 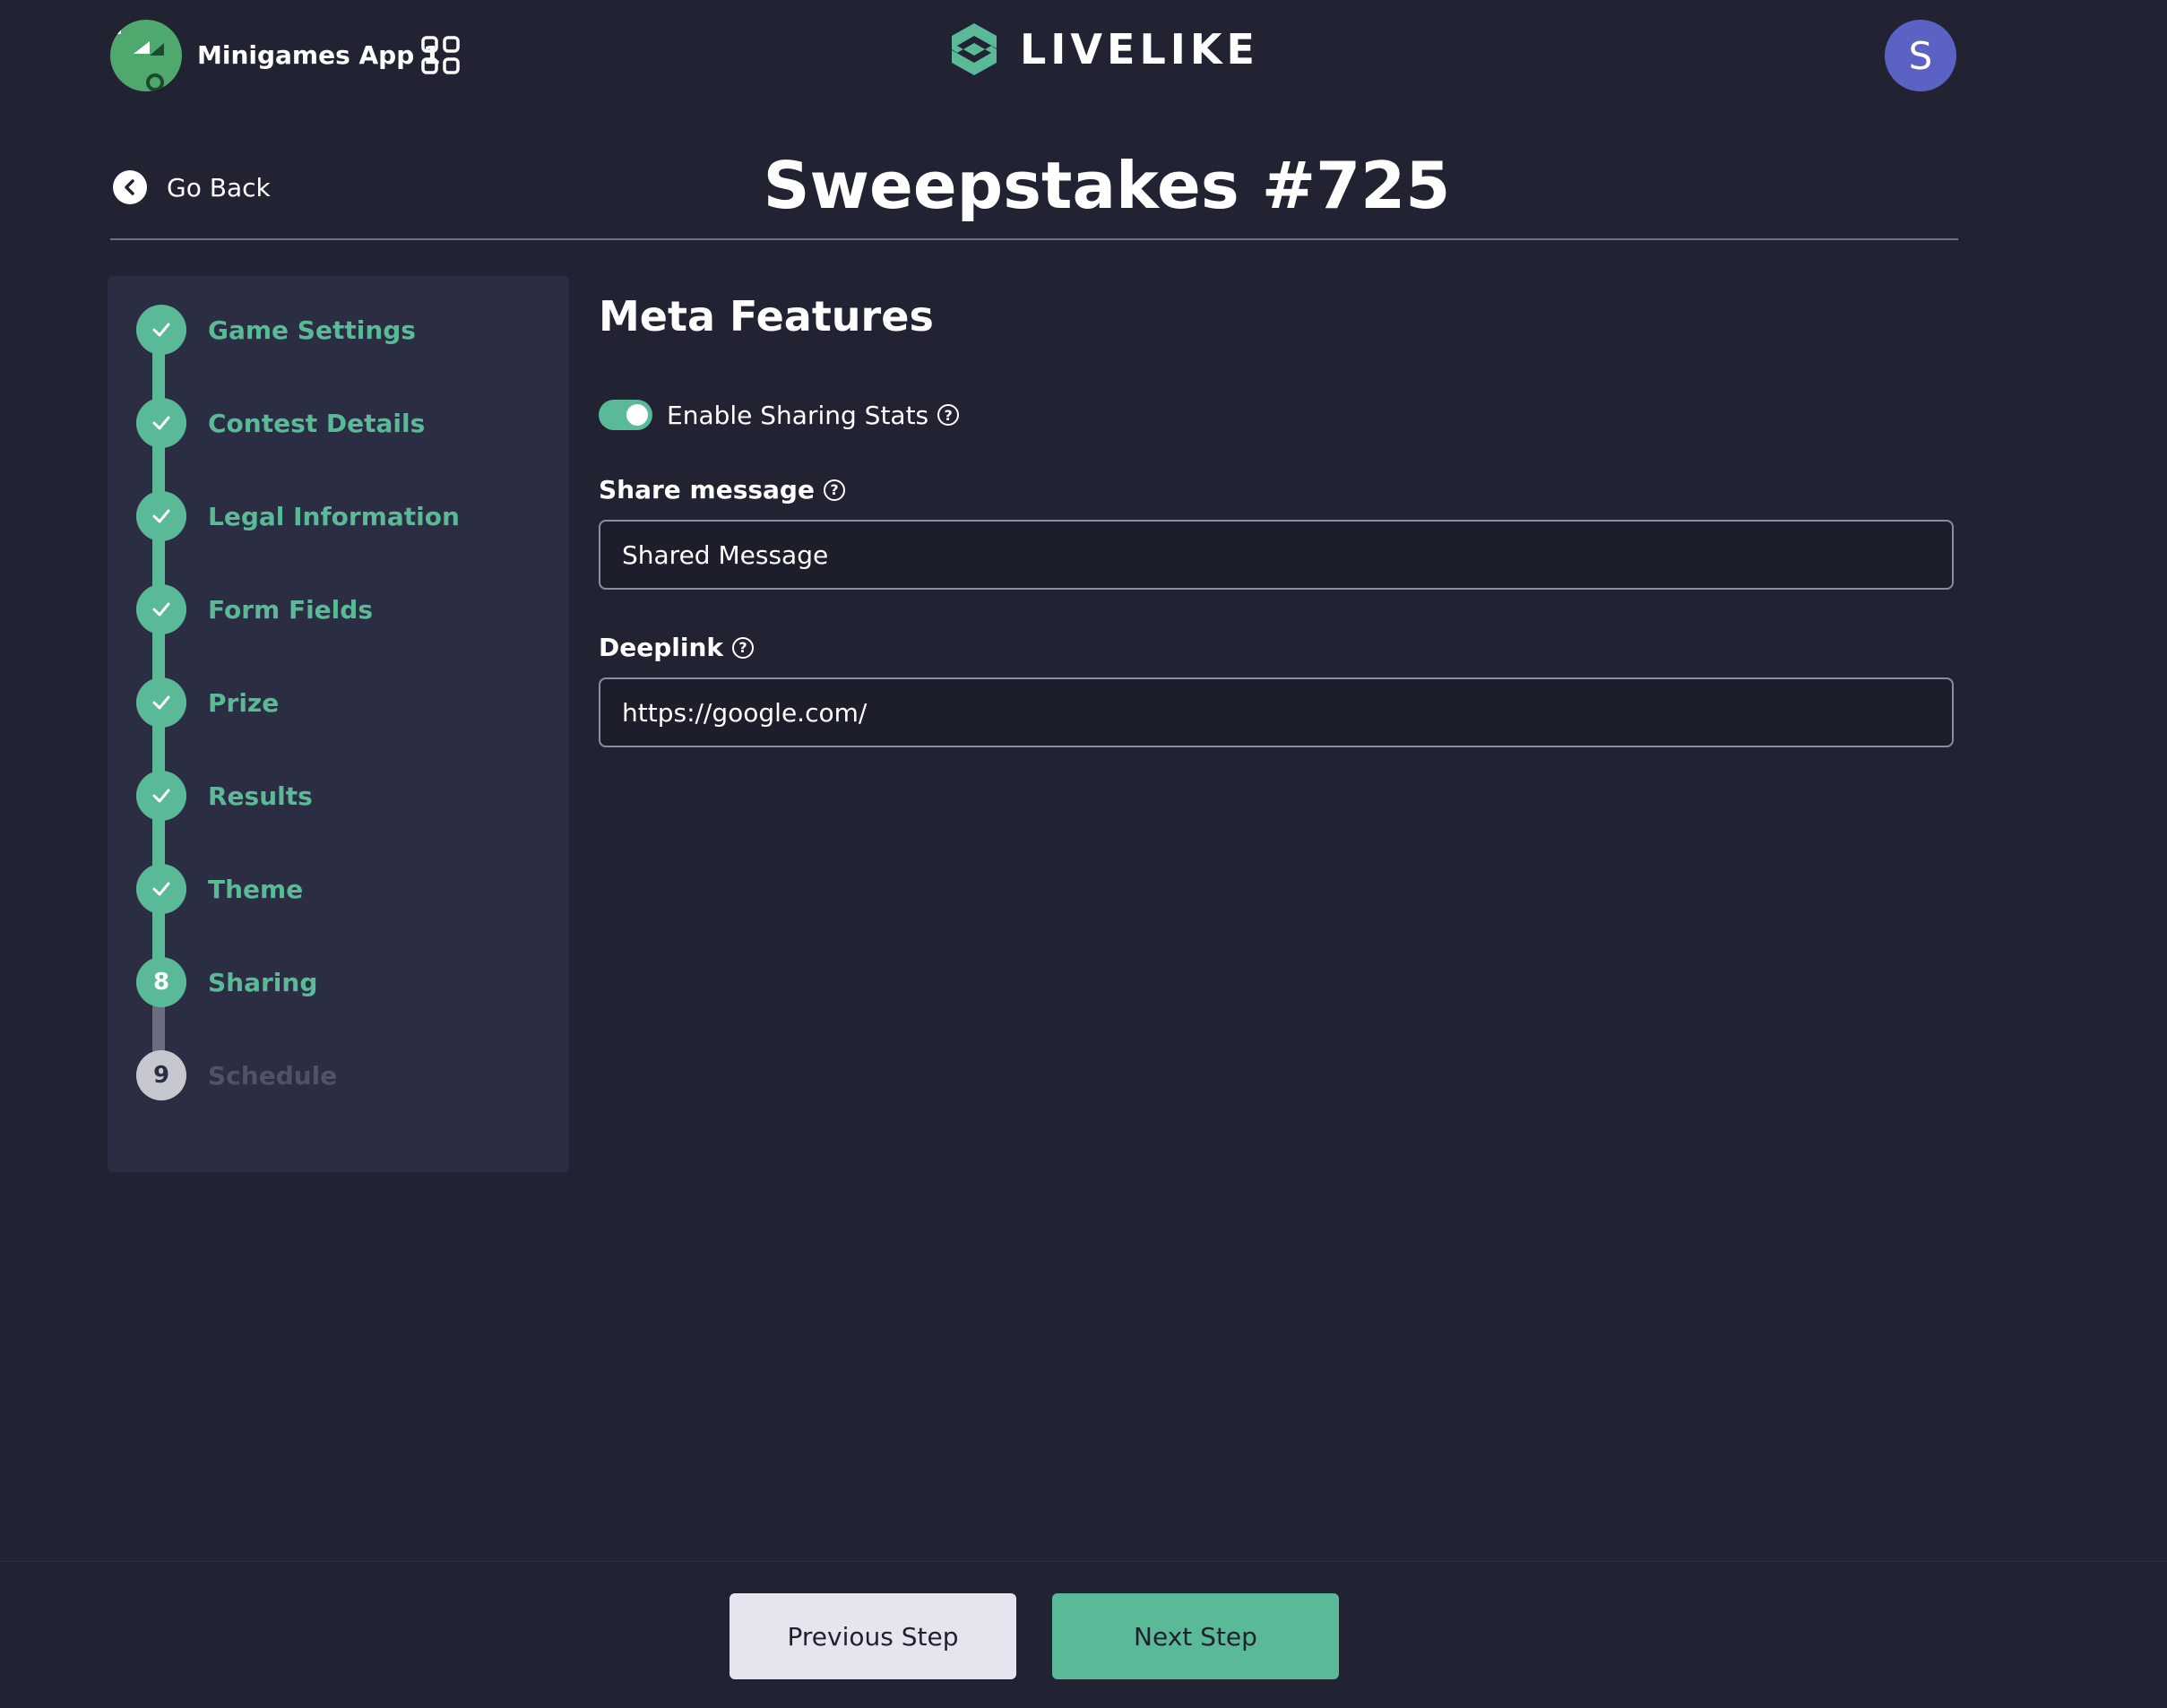 I want to click on share-message-label-text: Share message, so click(x=707, y=490).